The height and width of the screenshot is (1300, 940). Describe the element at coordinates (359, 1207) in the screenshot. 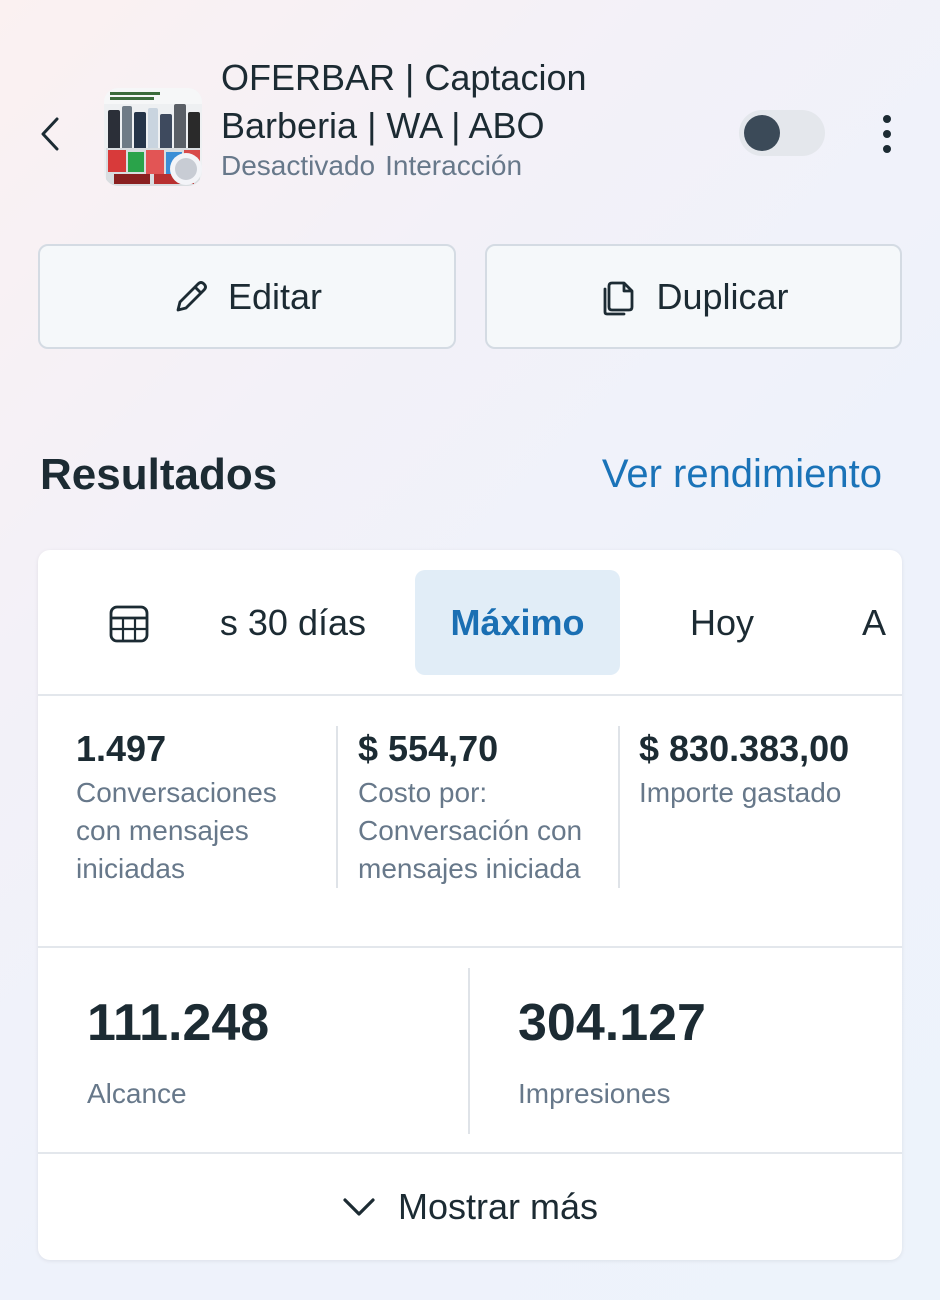

I see `chevron-down-icon` at that location.